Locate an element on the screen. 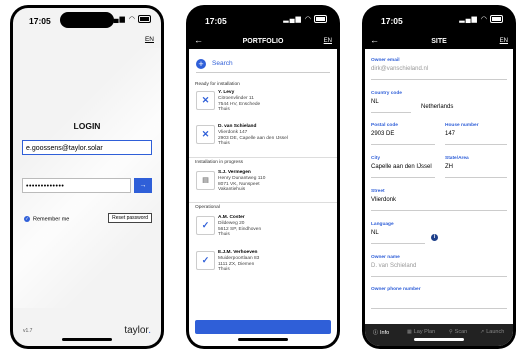 This screenshot has width=526, height=354. page-title: PORTFOLIO is located at coordinates (263, 41).